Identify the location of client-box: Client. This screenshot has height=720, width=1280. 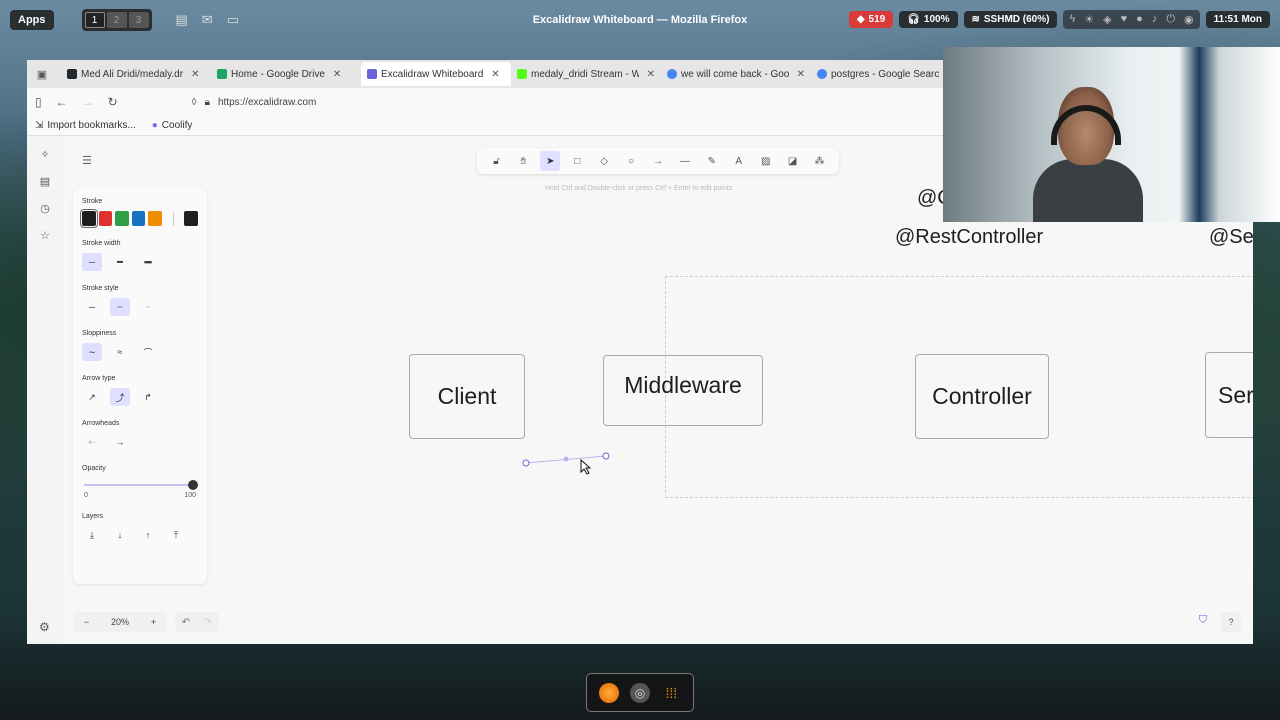
(467, 396).